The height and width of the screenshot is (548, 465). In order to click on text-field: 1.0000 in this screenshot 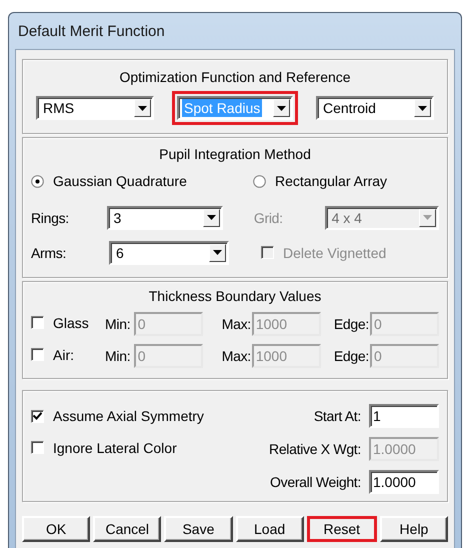, I will do `click(404, 482)`.